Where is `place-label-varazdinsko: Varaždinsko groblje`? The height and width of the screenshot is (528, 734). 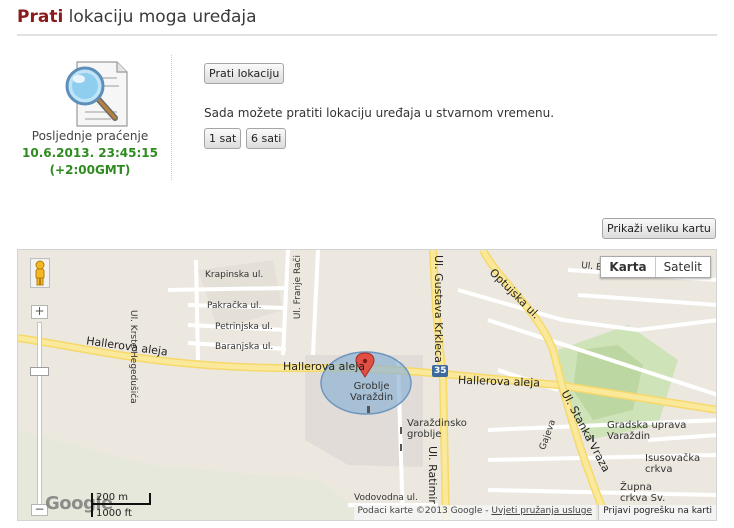 place-label-varazdinsko: Varaždinsko groblje is located at coordinates (437, 429).